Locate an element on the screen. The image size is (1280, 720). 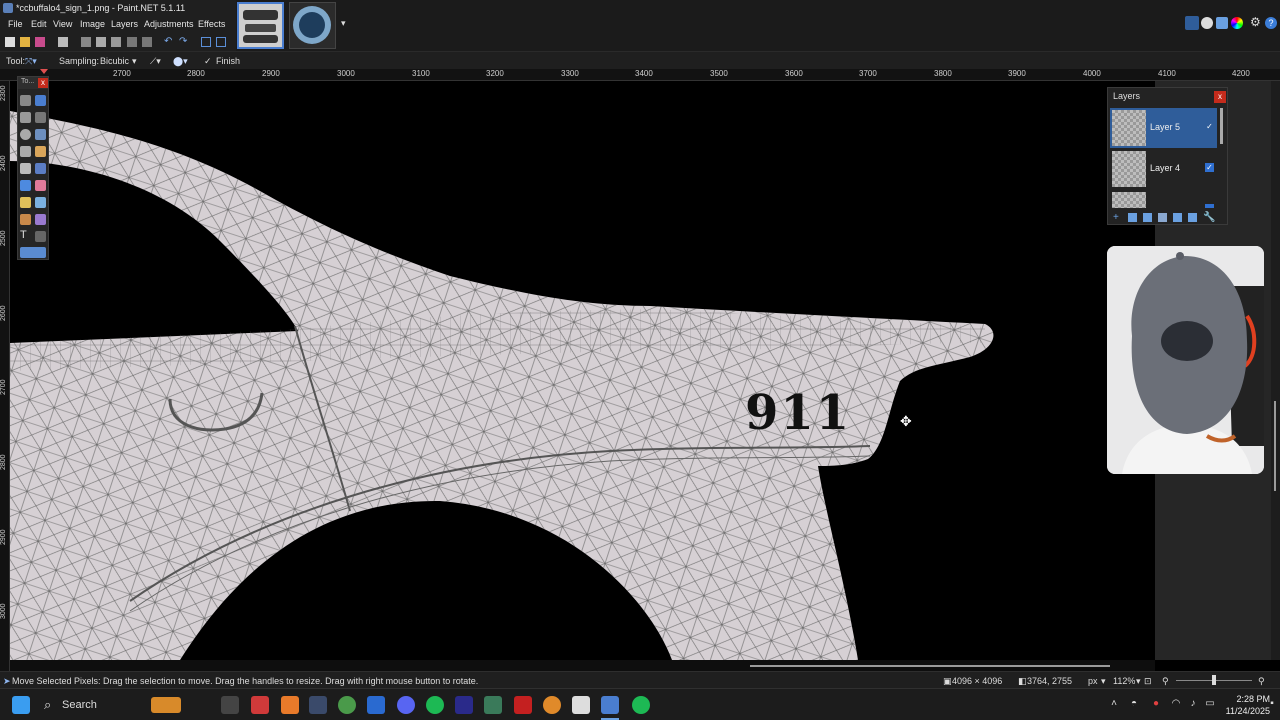
deselect-icon is located at coordinates (147, 42).